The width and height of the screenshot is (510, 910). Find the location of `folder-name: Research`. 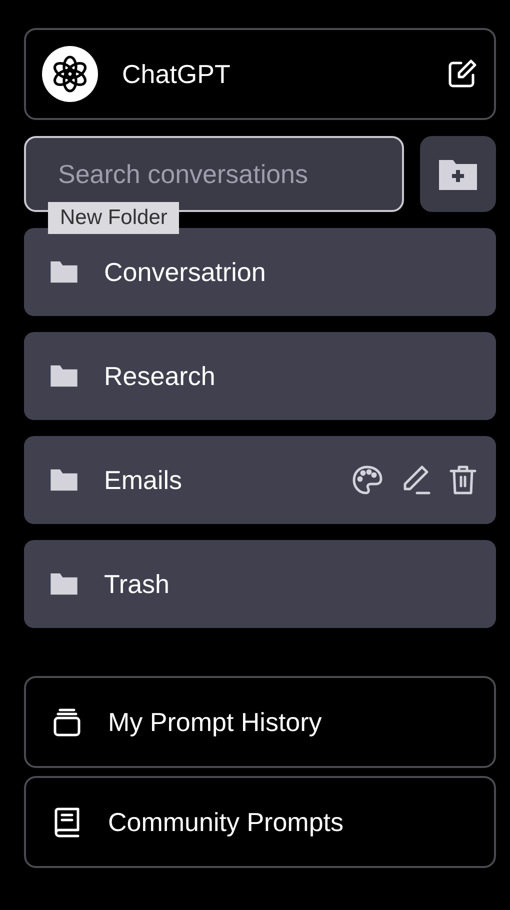

folder-name: Research is located at coordinates (160, 376).